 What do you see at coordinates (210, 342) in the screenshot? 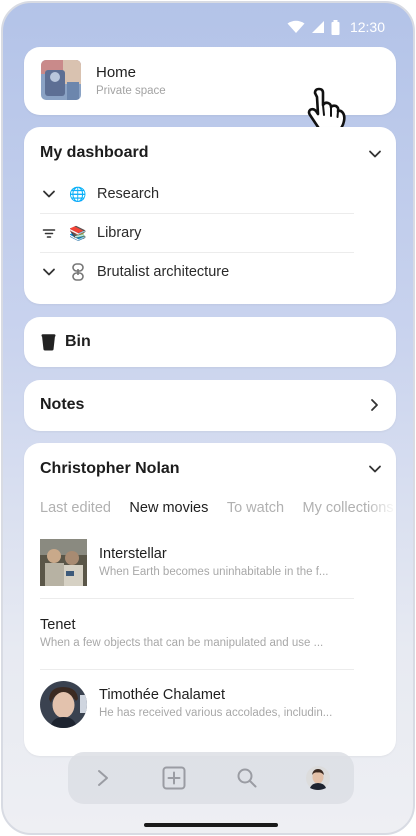
I see `bin-card: Bin` at bounding box center [210, 342].